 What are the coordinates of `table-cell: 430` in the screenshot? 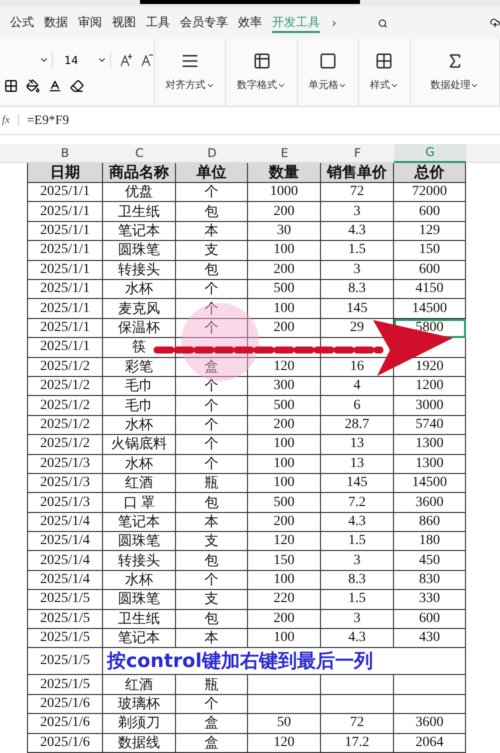 It's located at (430, 638).